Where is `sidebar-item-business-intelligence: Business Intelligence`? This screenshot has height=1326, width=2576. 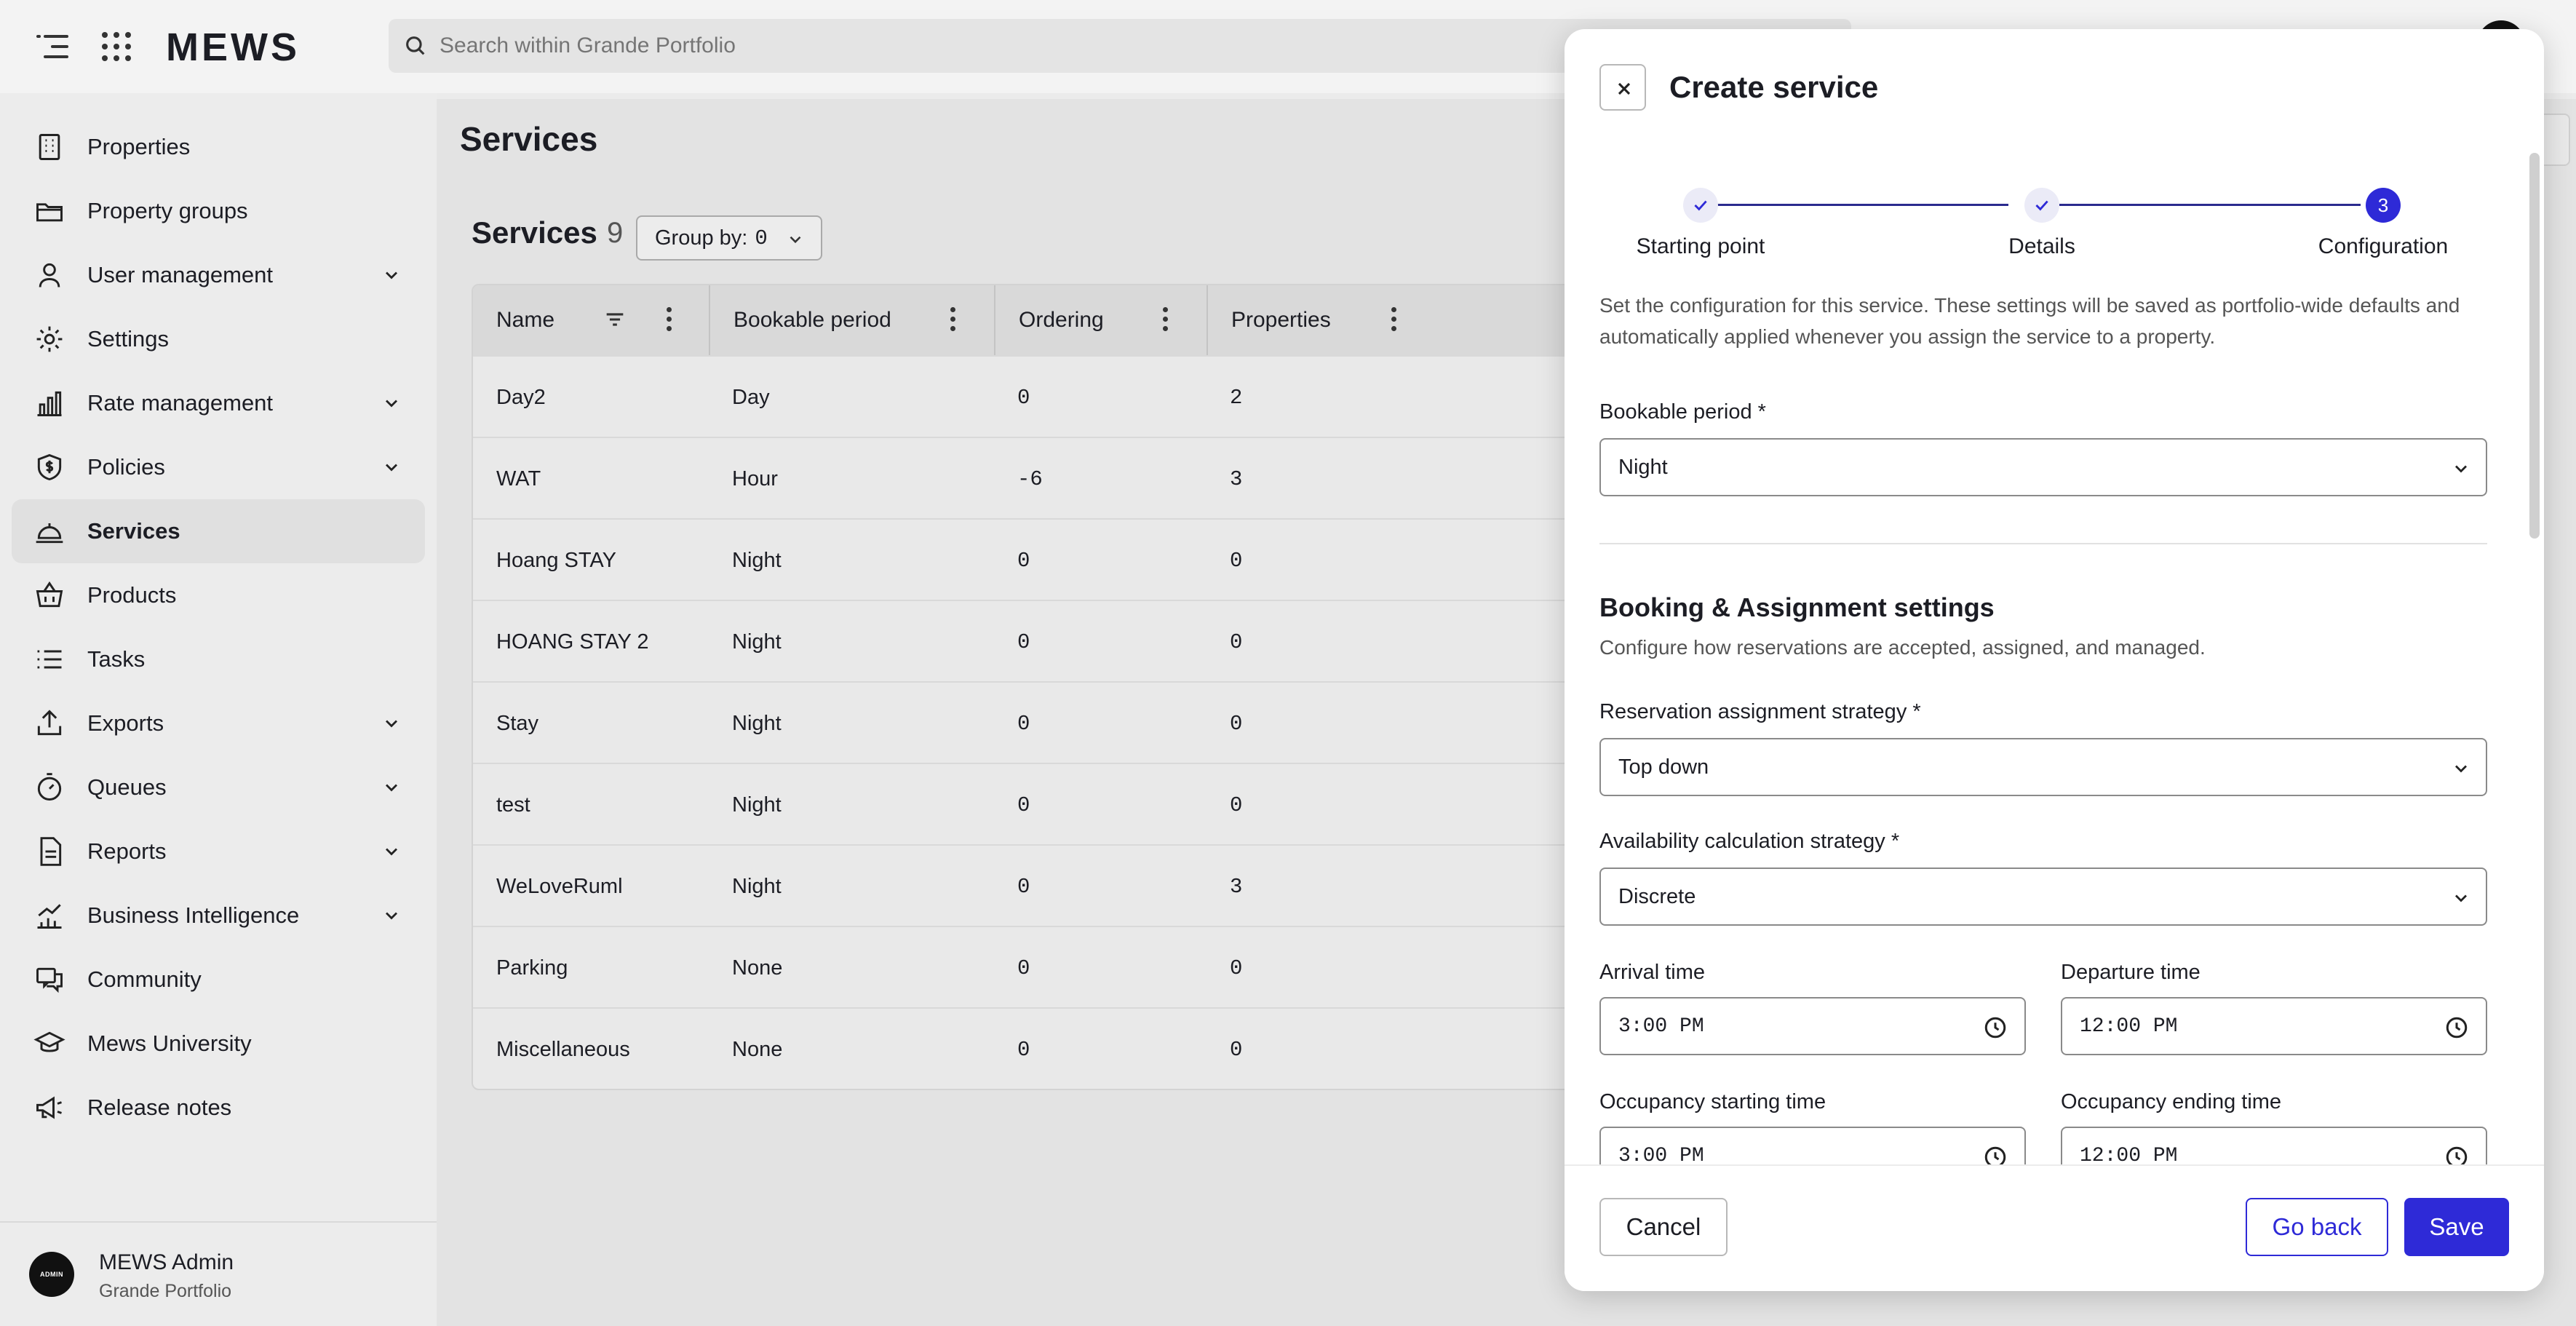 sidebar-item-business-intelligence: Business Intelligence is located at coordinates (219, 916).